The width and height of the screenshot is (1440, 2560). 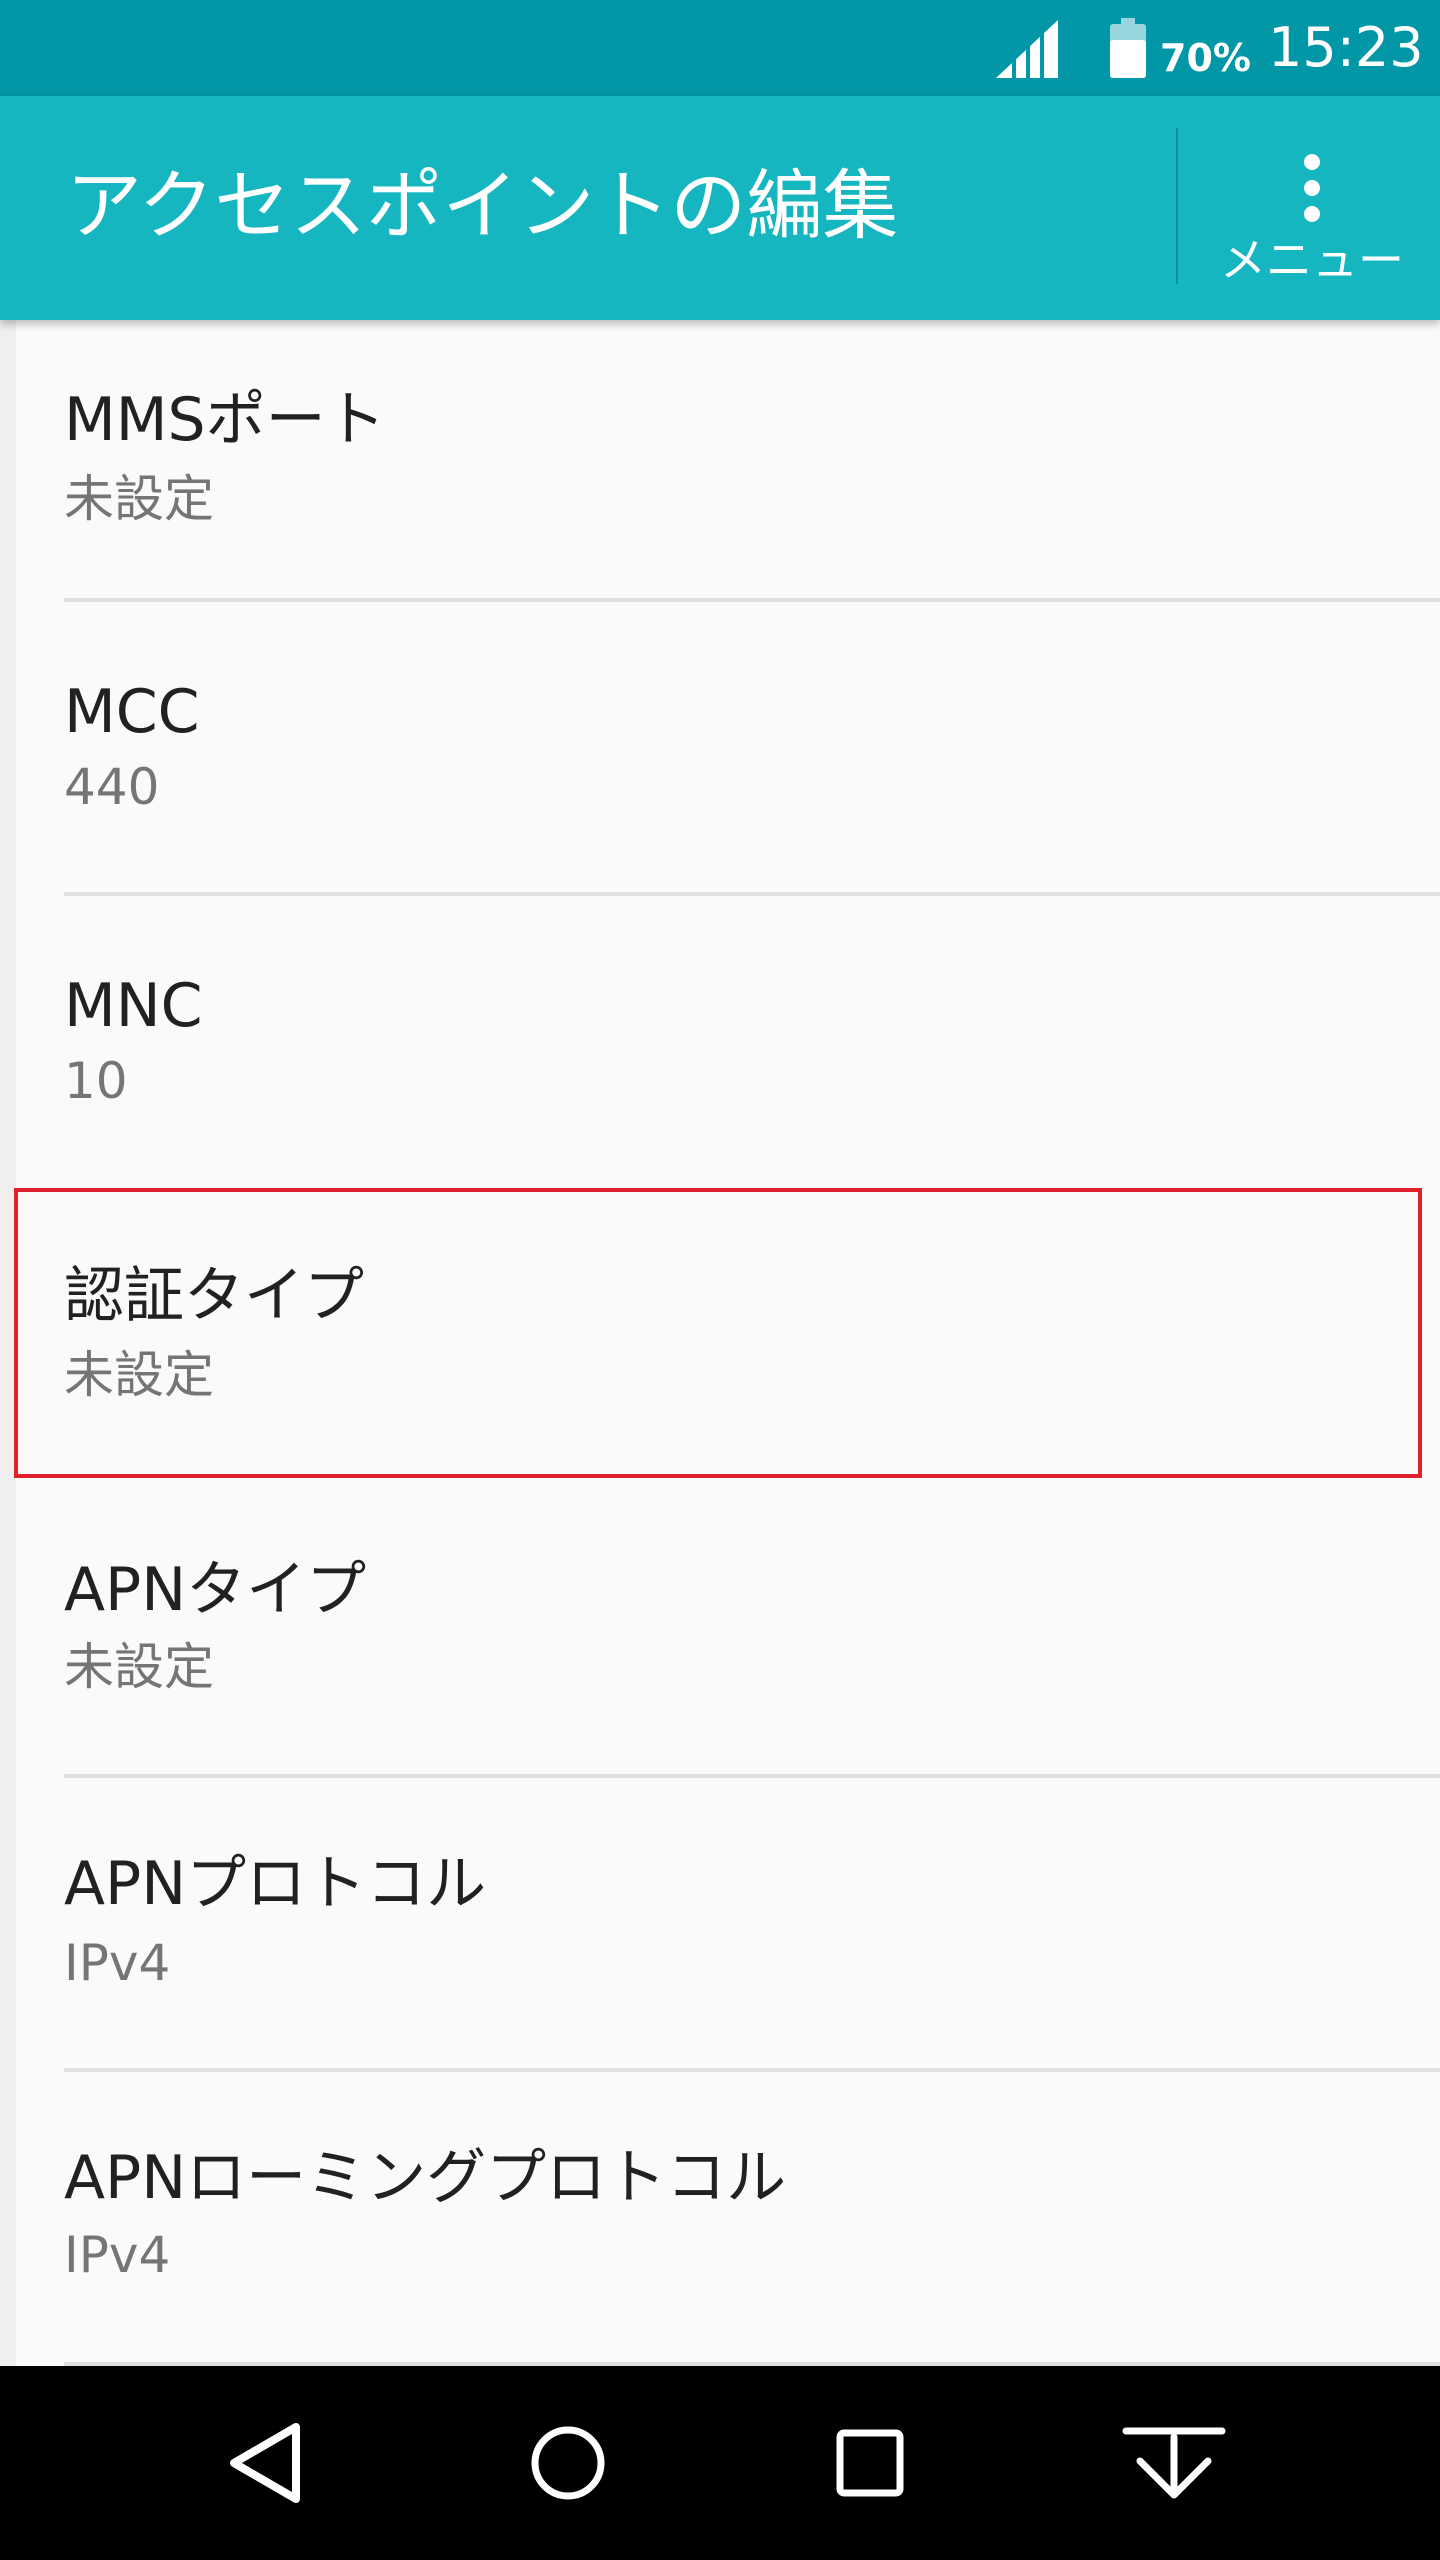 What do you see at coordinates (214, 1296) in the screenshot?
I see `setting-title: 認証タイプ` at bounding box center [214, 1296].